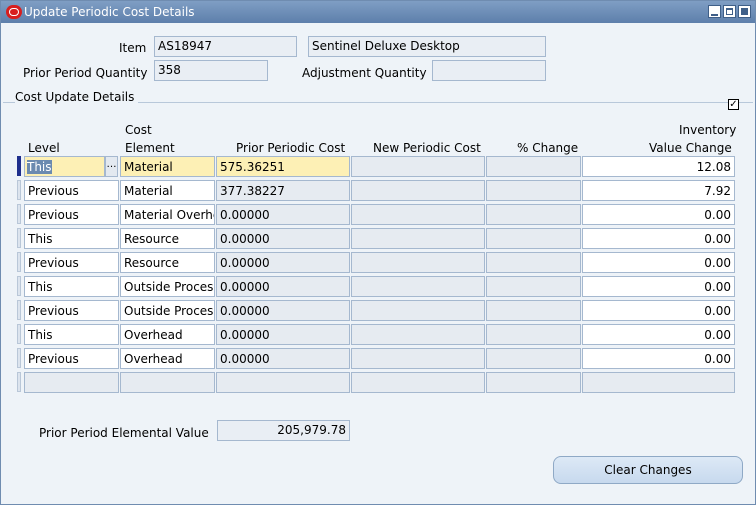 The width and height of the screenshot is (756, 505). Describe the element at coordinates (658, 382) in the screenshot. I see `cell-inv` at that location.